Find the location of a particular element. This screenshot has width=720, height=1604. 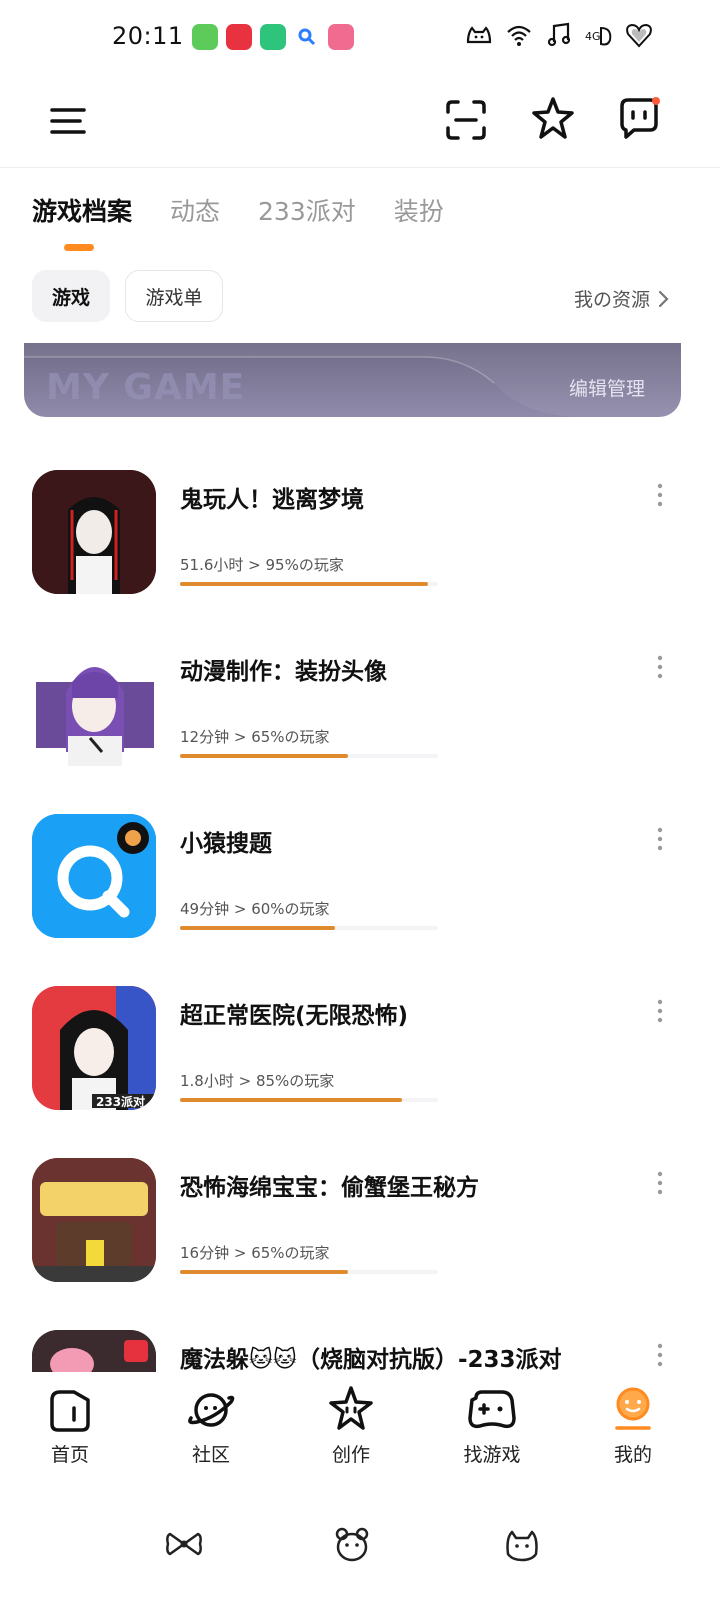

game-item: 小猿搜题 49分钟 > 60%の玩家 is located at coordinates (360, 884).